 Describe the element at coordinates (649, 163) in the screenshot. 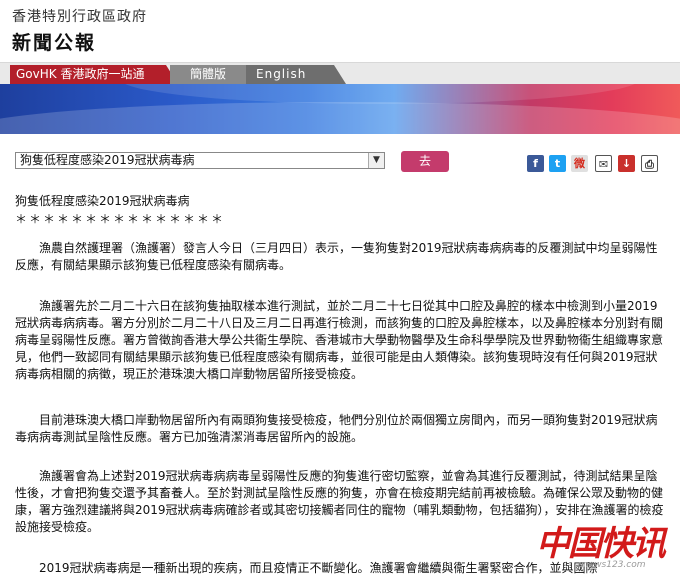

I see `print-icon: ⎙` at that location.